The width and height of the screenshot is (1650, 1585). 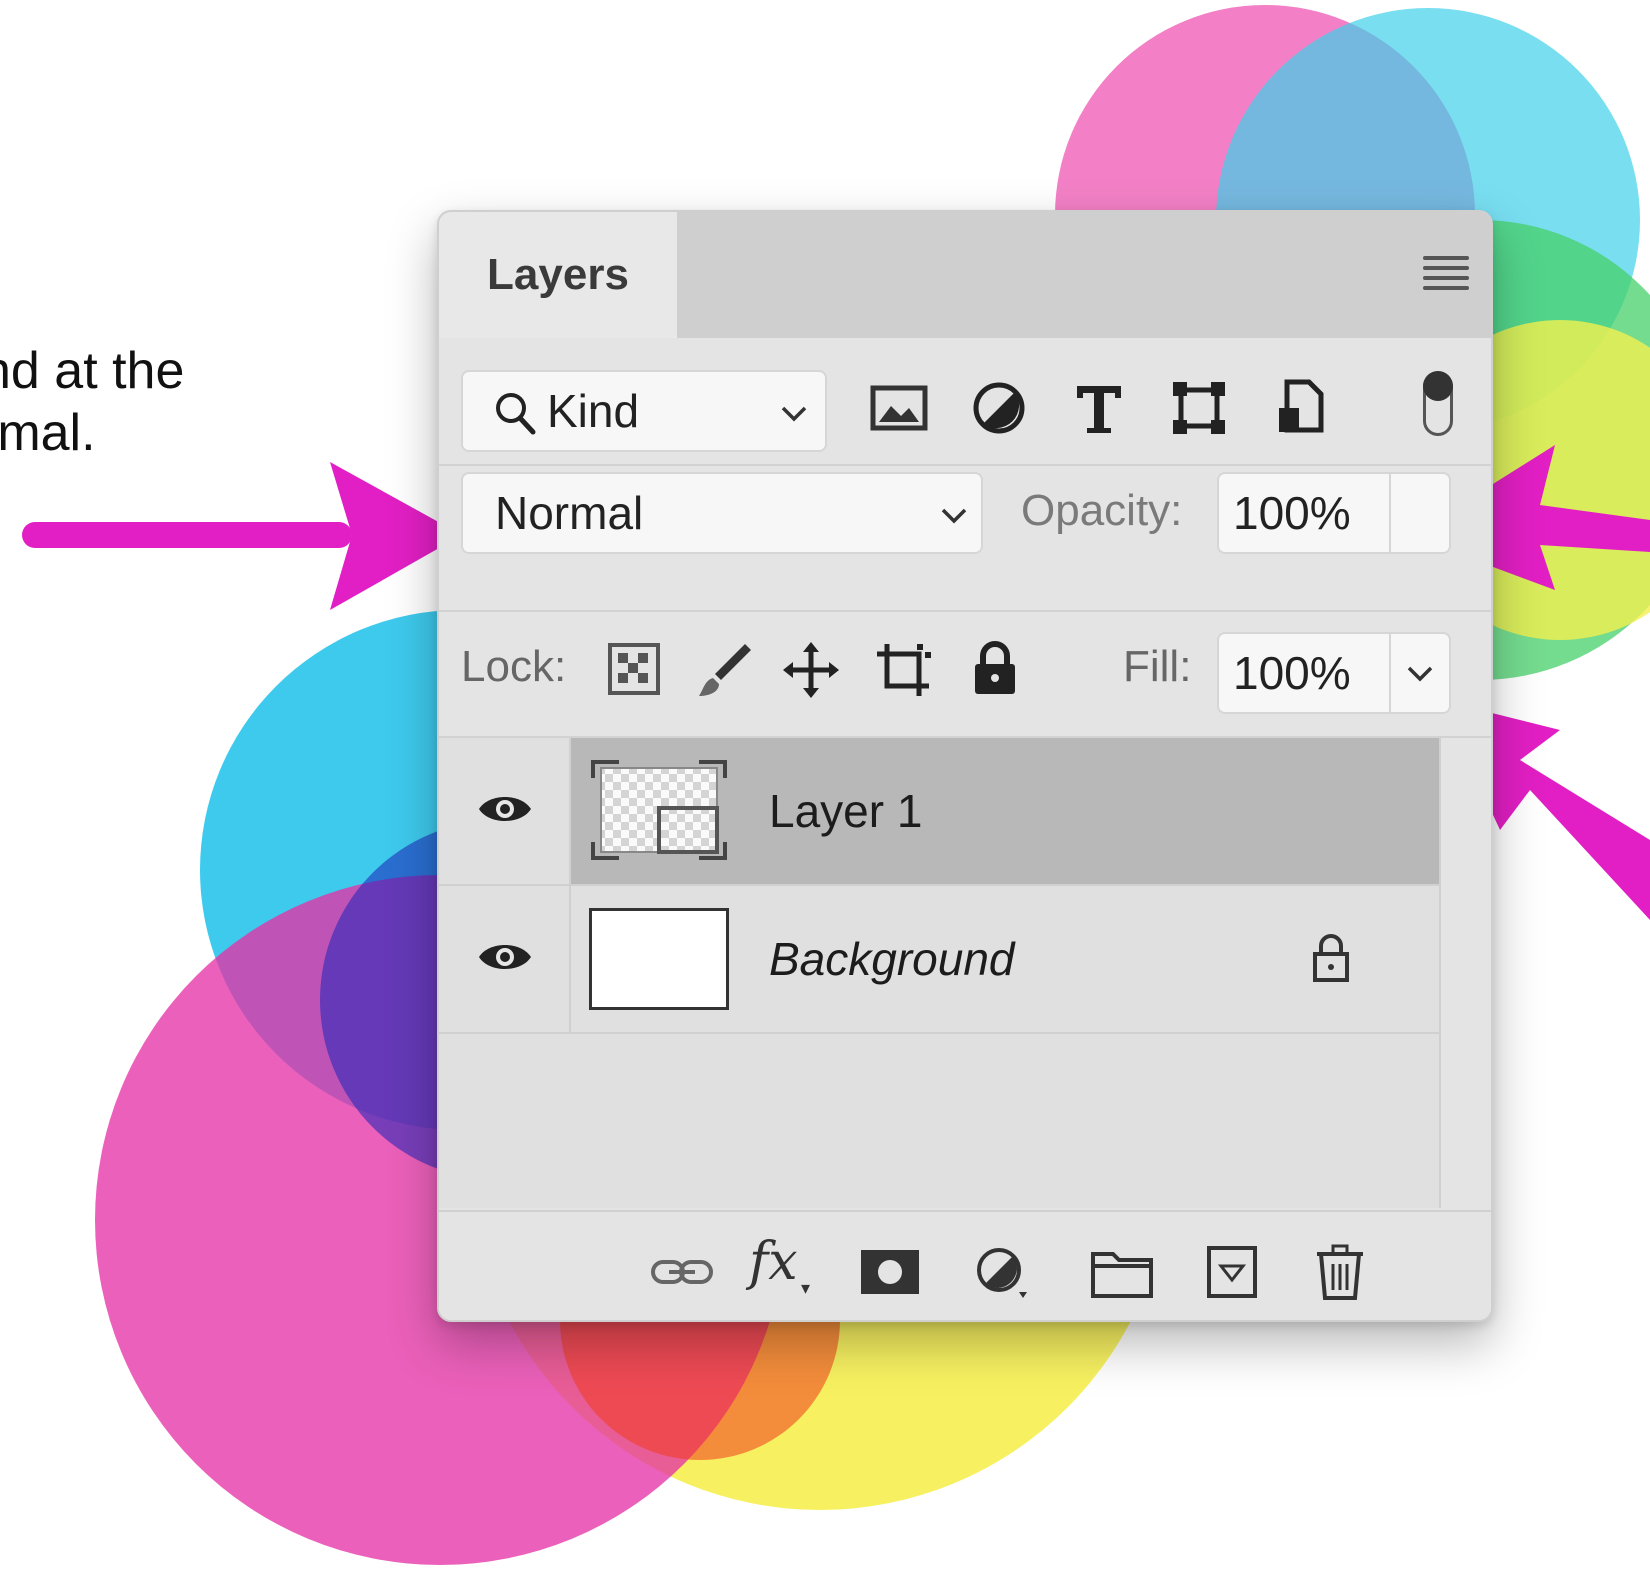 What do you see at coordinates (558, 275) in the screenshot?
I see `tab-layers: Layers` at bounding box center [558, 275].